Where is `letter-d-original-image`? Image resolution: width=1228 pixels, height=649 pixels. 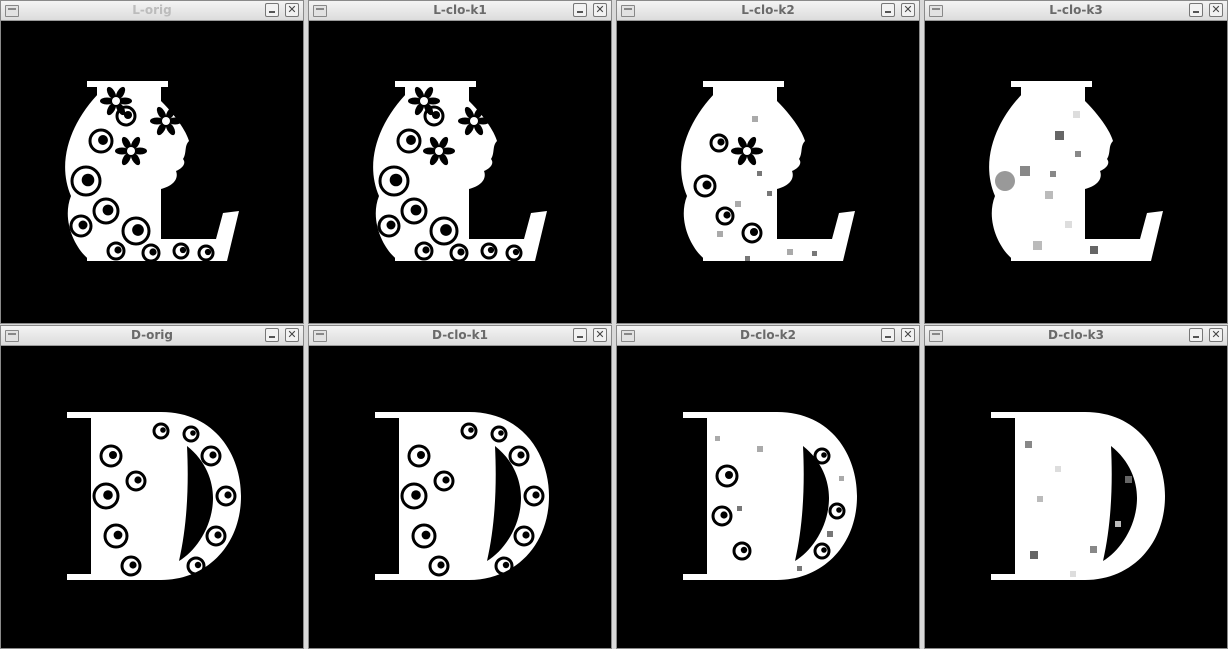
letter-d-original-image is located at coordinates (154, 496).